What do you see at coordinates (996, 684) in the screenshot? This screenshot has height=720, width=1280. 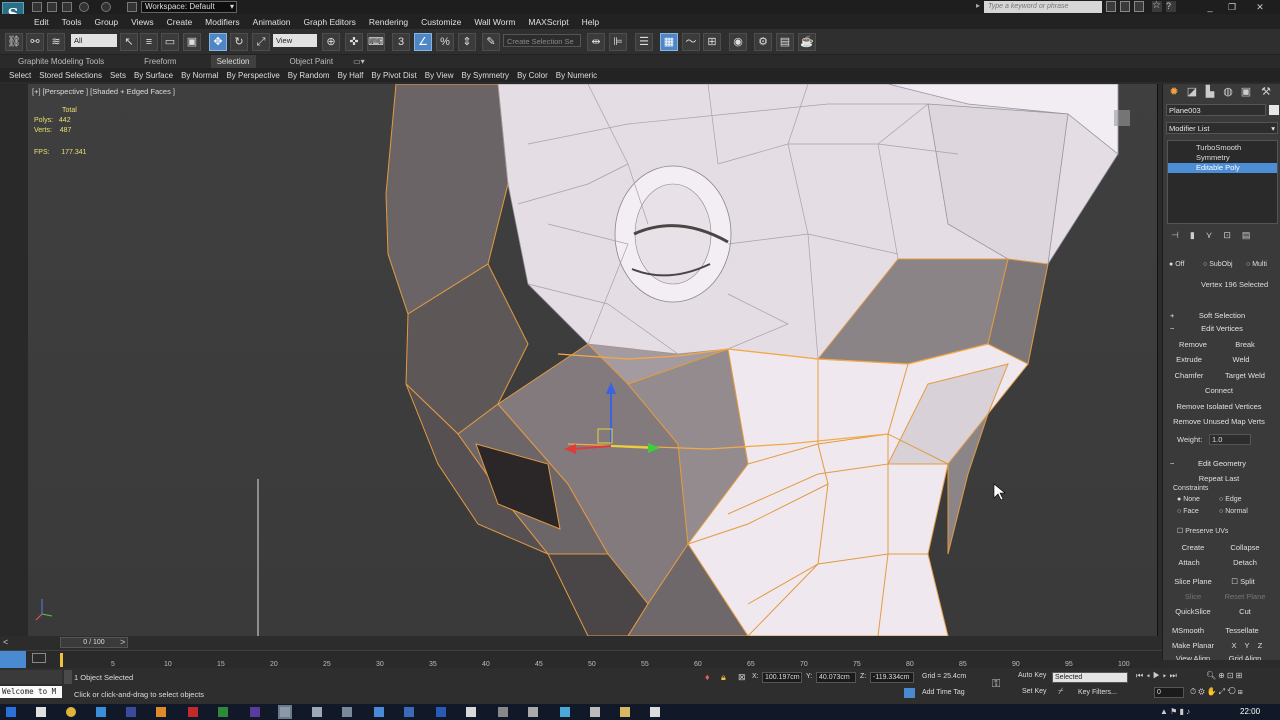 I see `key-icon: ⚿` at bounding box center [996, 684].